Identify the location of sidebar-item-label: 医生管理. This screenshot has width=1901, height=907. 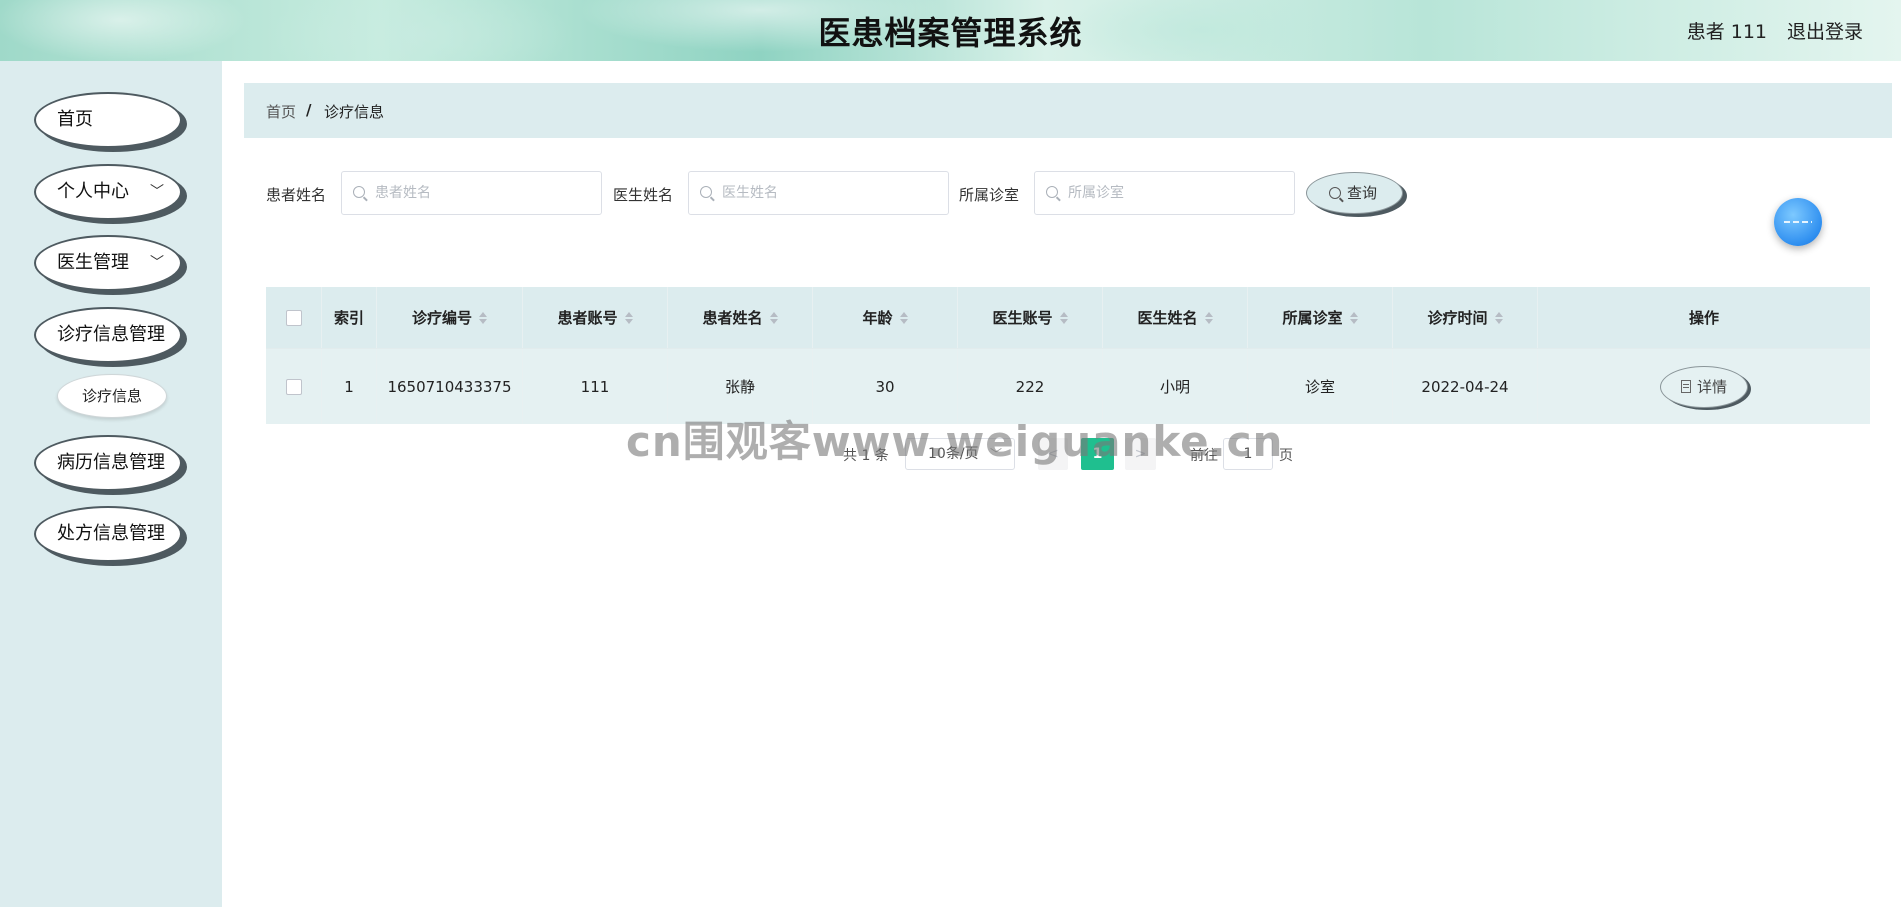
(93, 262).